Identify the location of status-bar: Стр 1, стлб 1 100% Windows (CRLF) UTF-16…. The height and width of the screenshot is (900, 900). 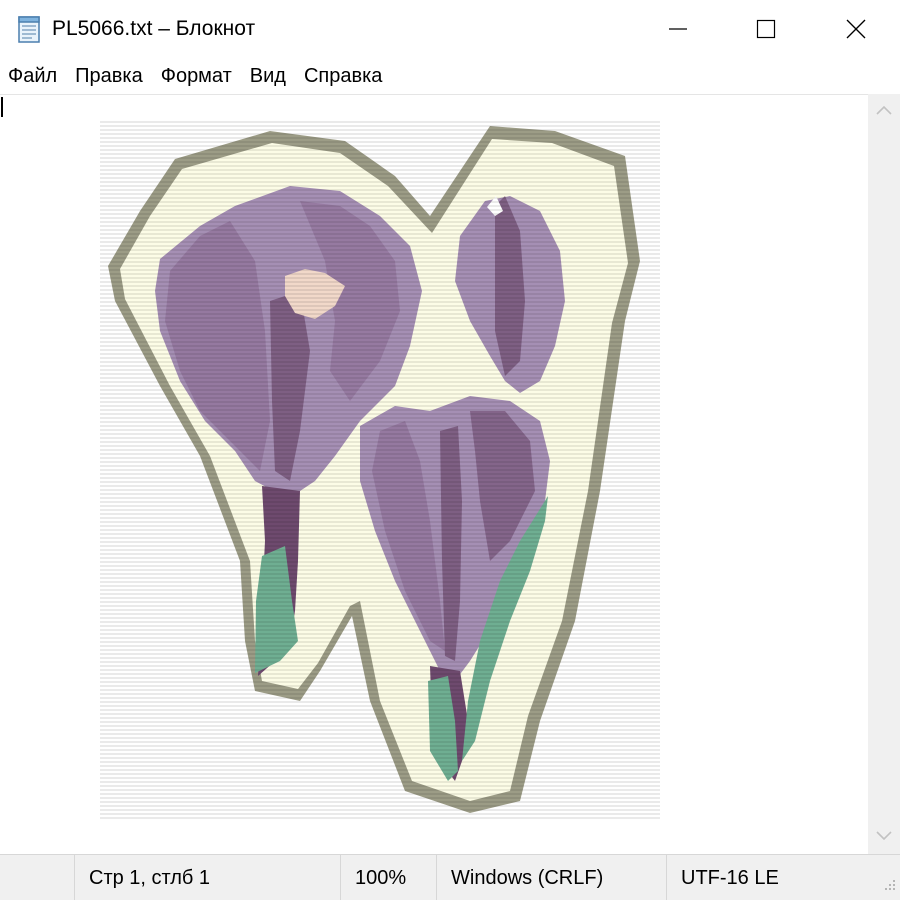
(450, 877).